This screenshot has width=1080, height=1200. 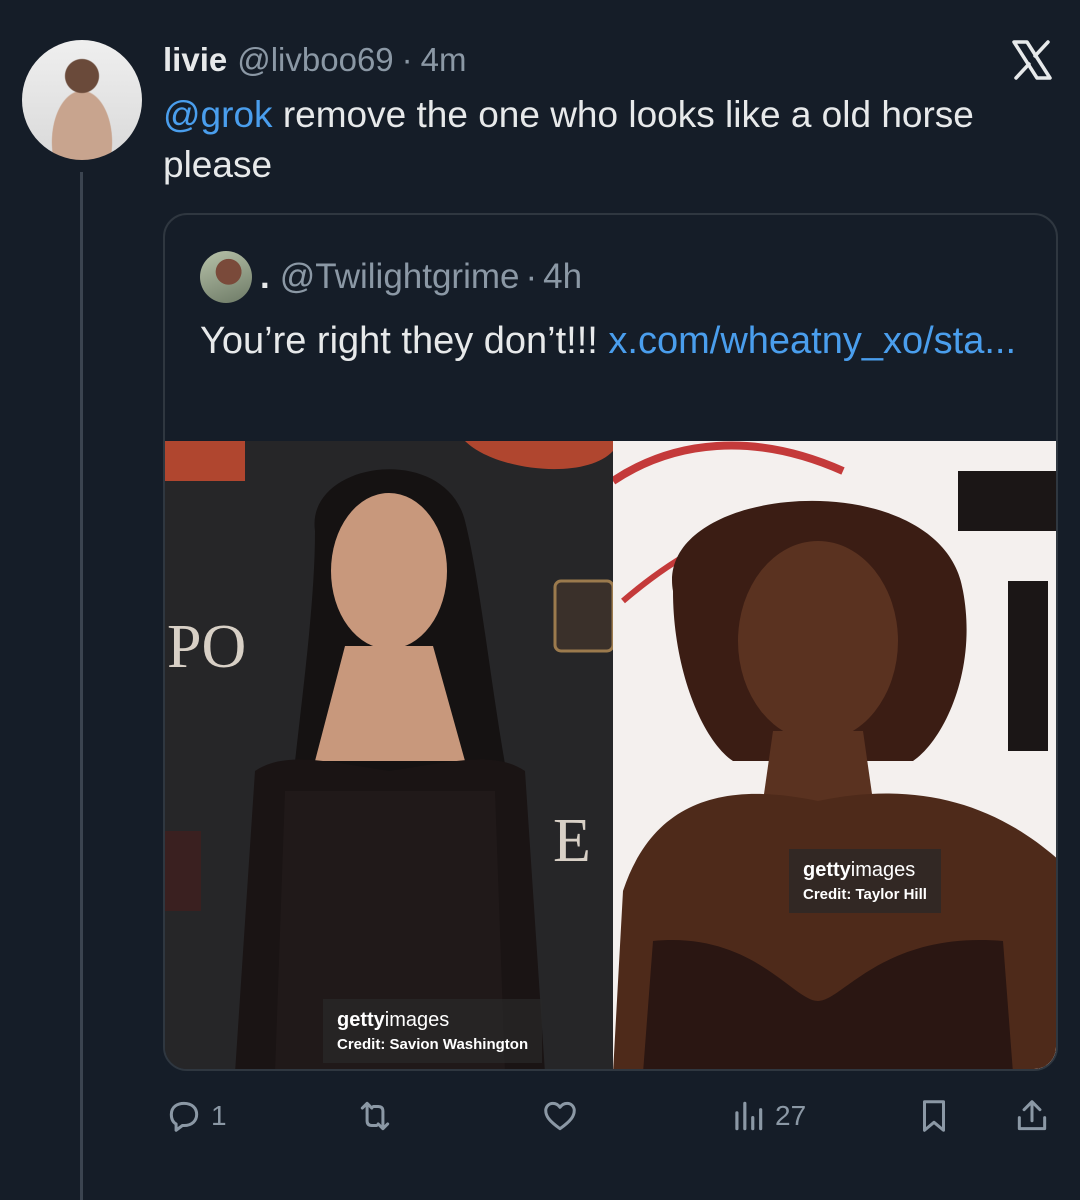 What do you see at coordinates (399, 341) in the screenshot?
I see `quoted-body: You’re right they don’t!!!` at bounding box center [399, 341].